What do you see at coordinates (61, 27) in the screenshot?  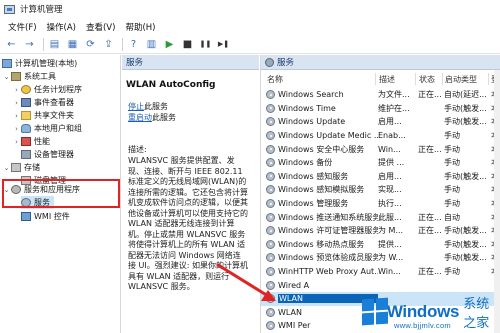 I see `menu-action: 操作(A)` at bounding box center [61, 27].